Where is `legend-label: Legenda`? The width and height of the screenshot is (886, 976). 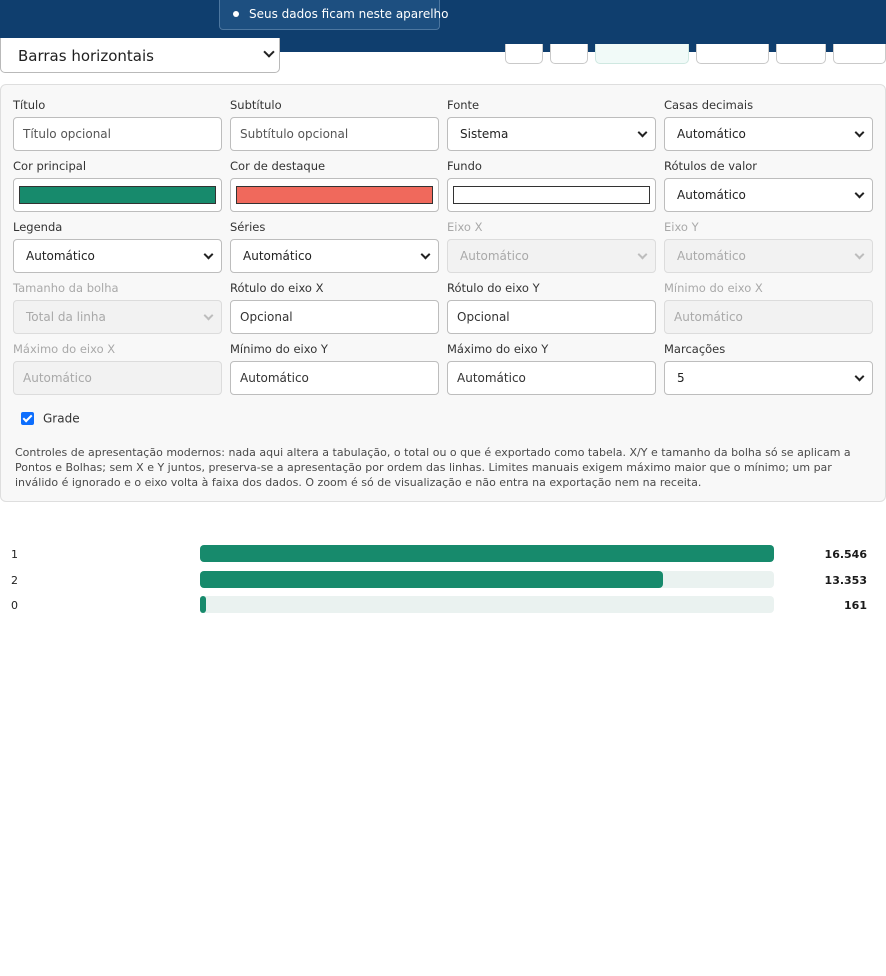
legend-label: Legenda is located at coordinates (38, 227).